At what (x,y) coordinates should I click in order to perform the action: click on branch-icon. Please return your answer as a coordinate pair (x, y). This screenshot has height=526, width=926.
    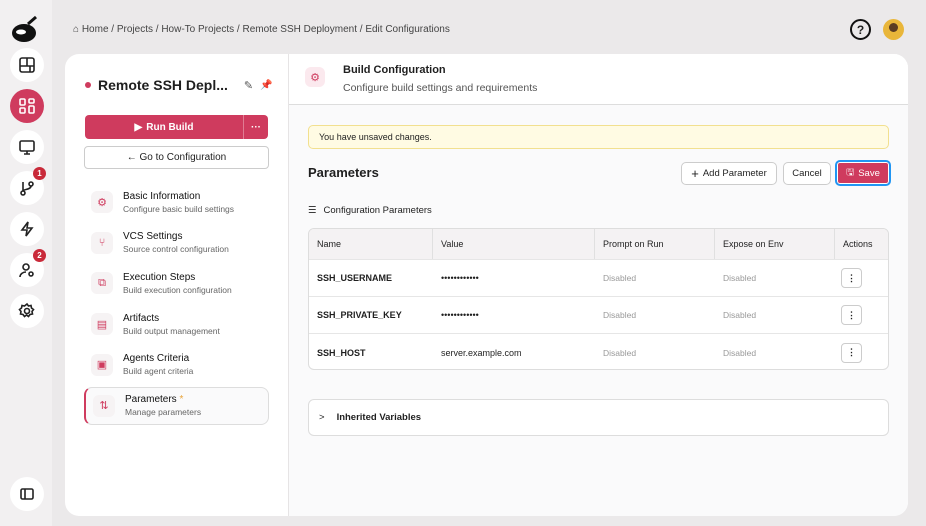
    Looking at the image, I should click on (27, 188).